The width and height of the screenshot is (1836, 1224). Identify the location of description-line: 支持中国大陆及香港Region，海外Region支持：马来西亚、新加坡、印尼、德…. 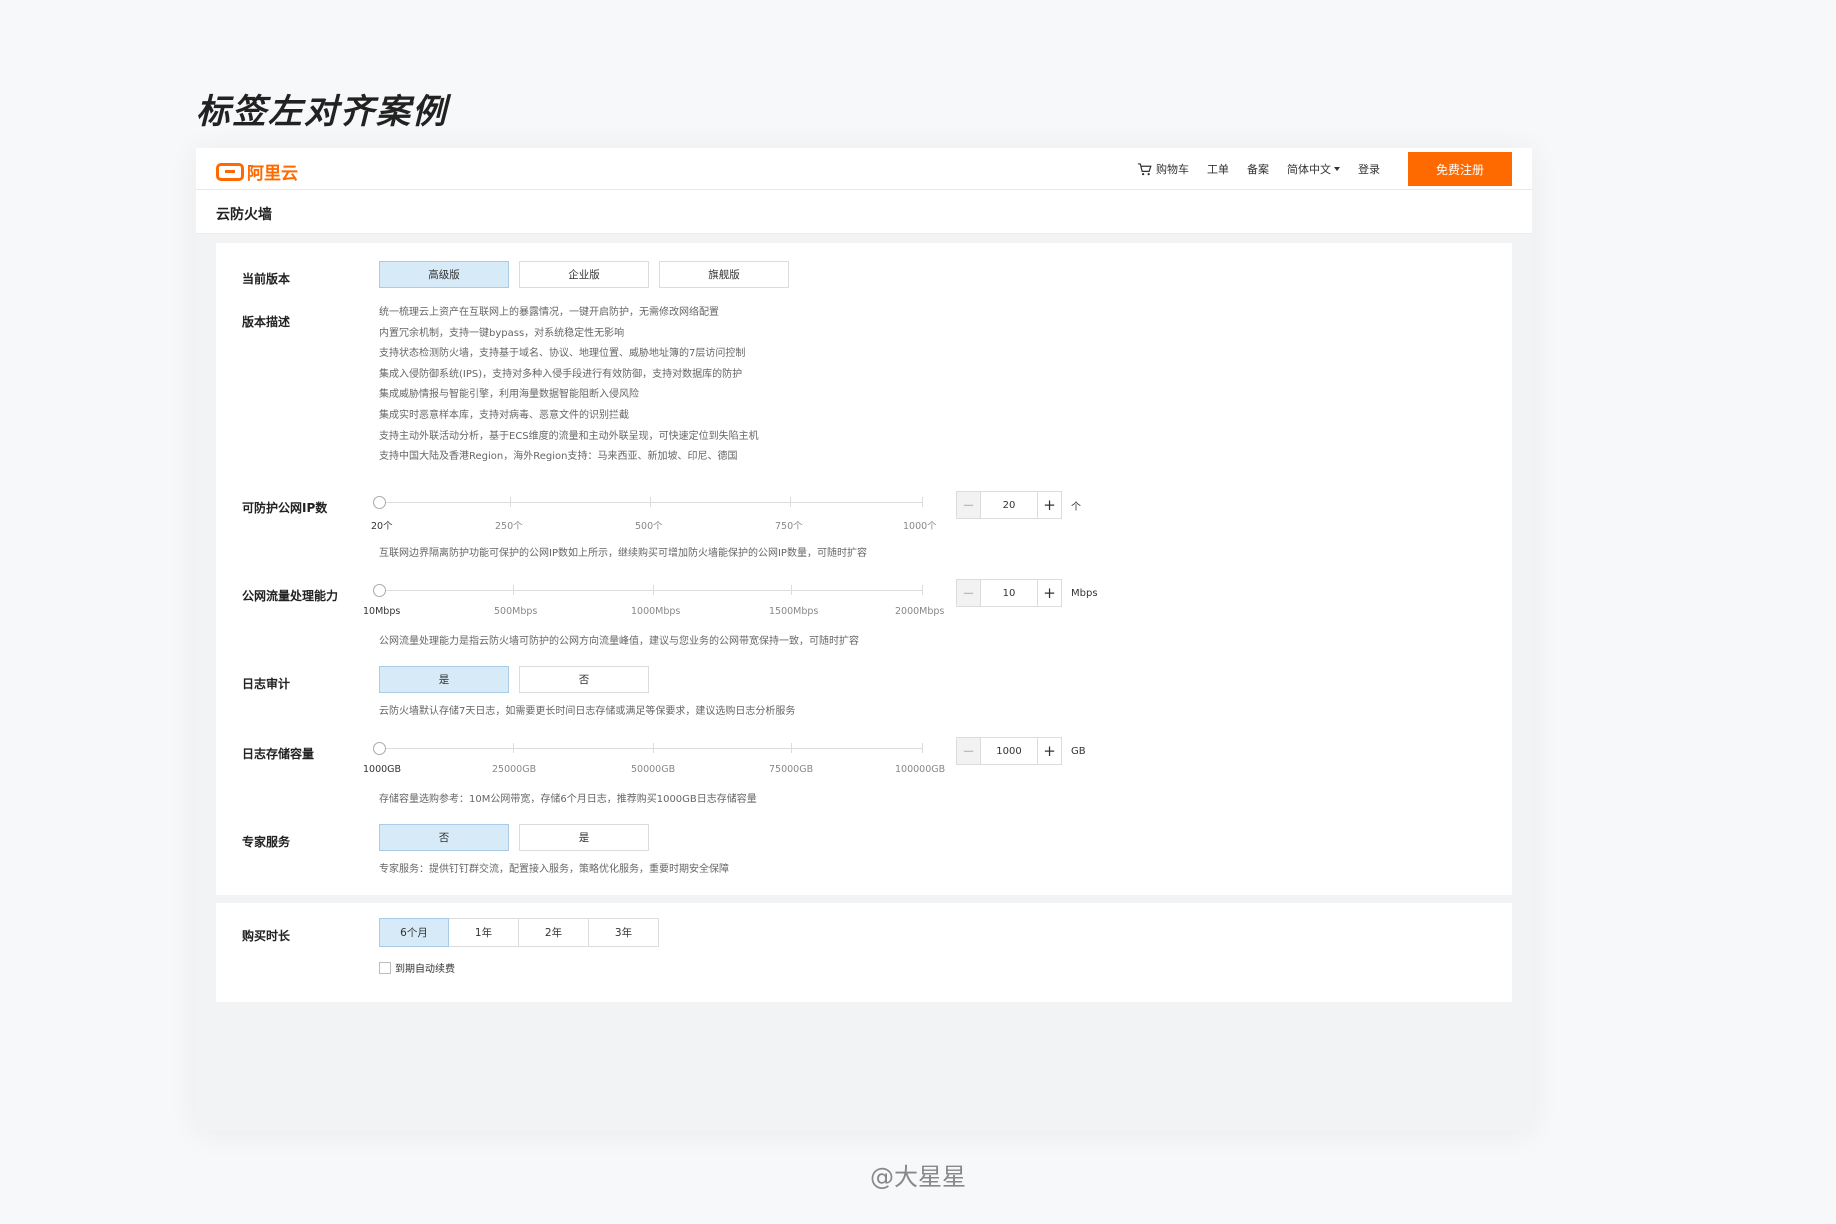
(558, 457).